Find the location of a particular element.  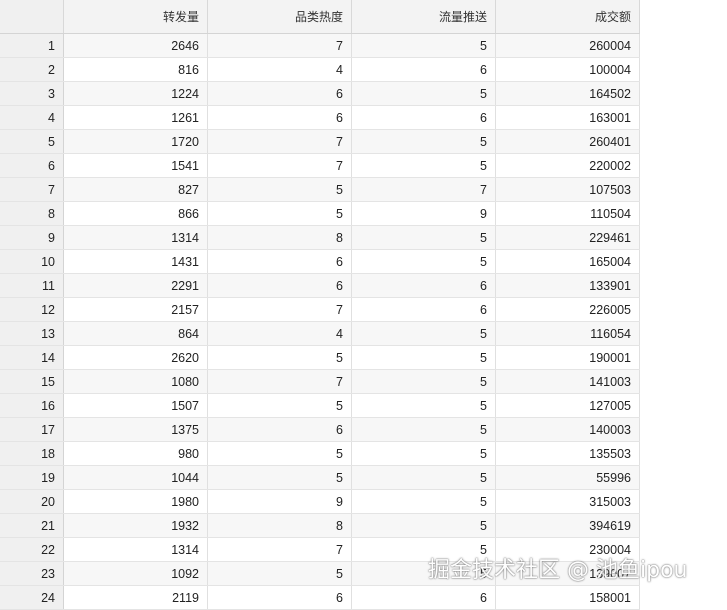

forwards-cell: 2620 is located at coordinates (136, 357).